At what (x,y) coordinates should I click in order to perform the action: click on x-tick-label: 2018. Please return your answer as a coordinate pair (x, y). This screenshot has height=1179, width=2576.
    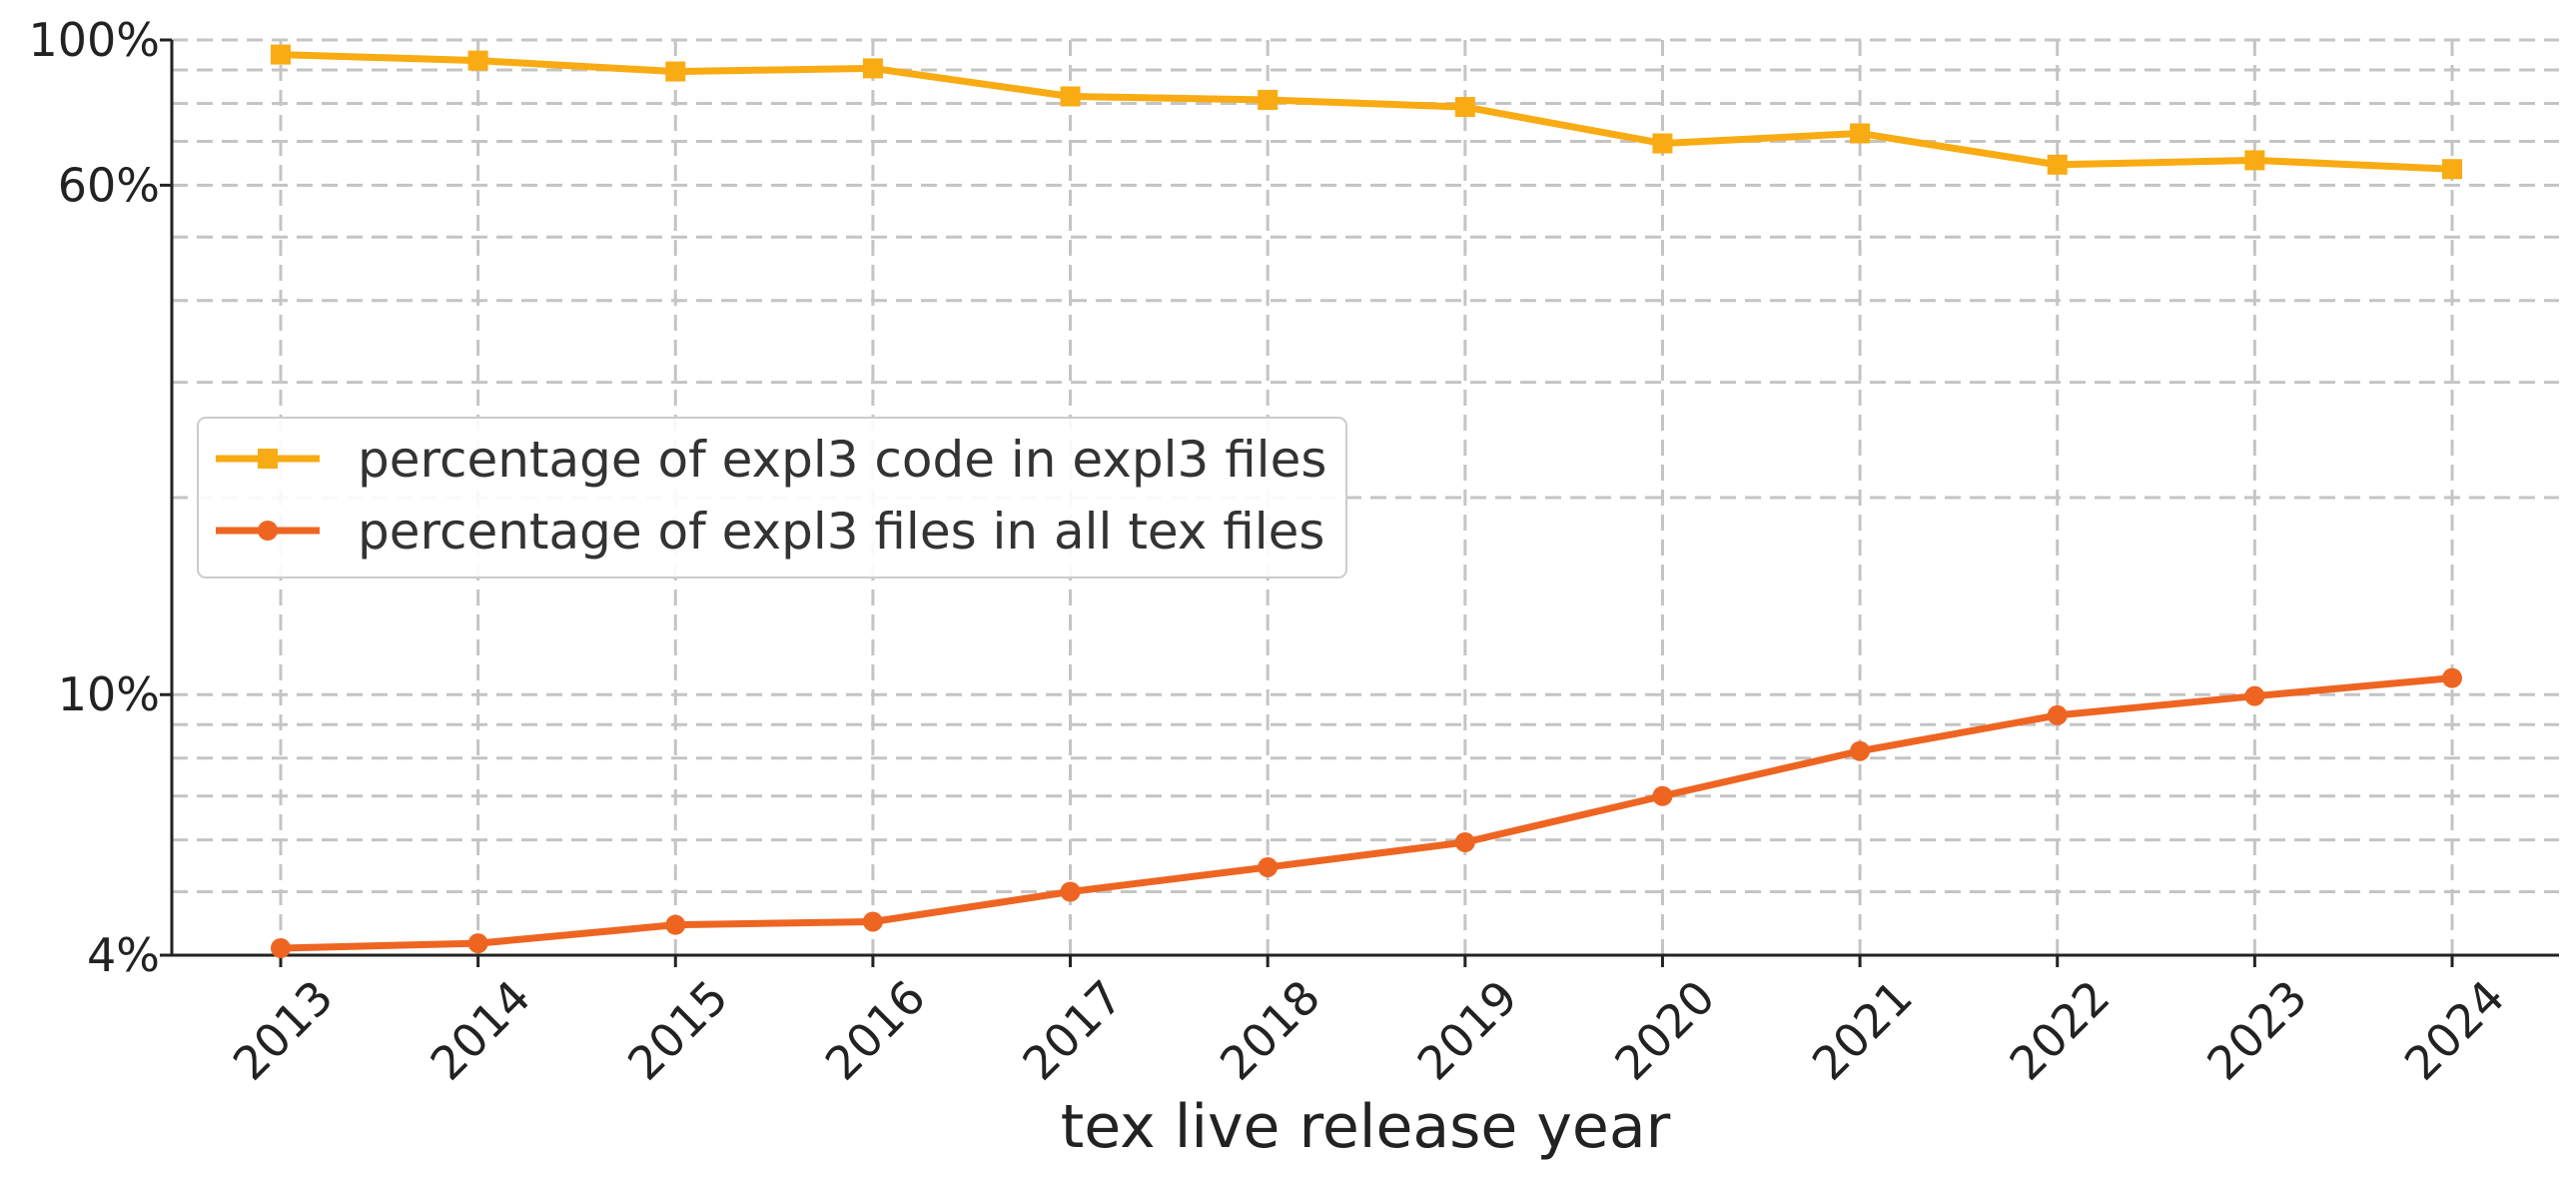
    Looking at the image, I should click on (1270, 1030).